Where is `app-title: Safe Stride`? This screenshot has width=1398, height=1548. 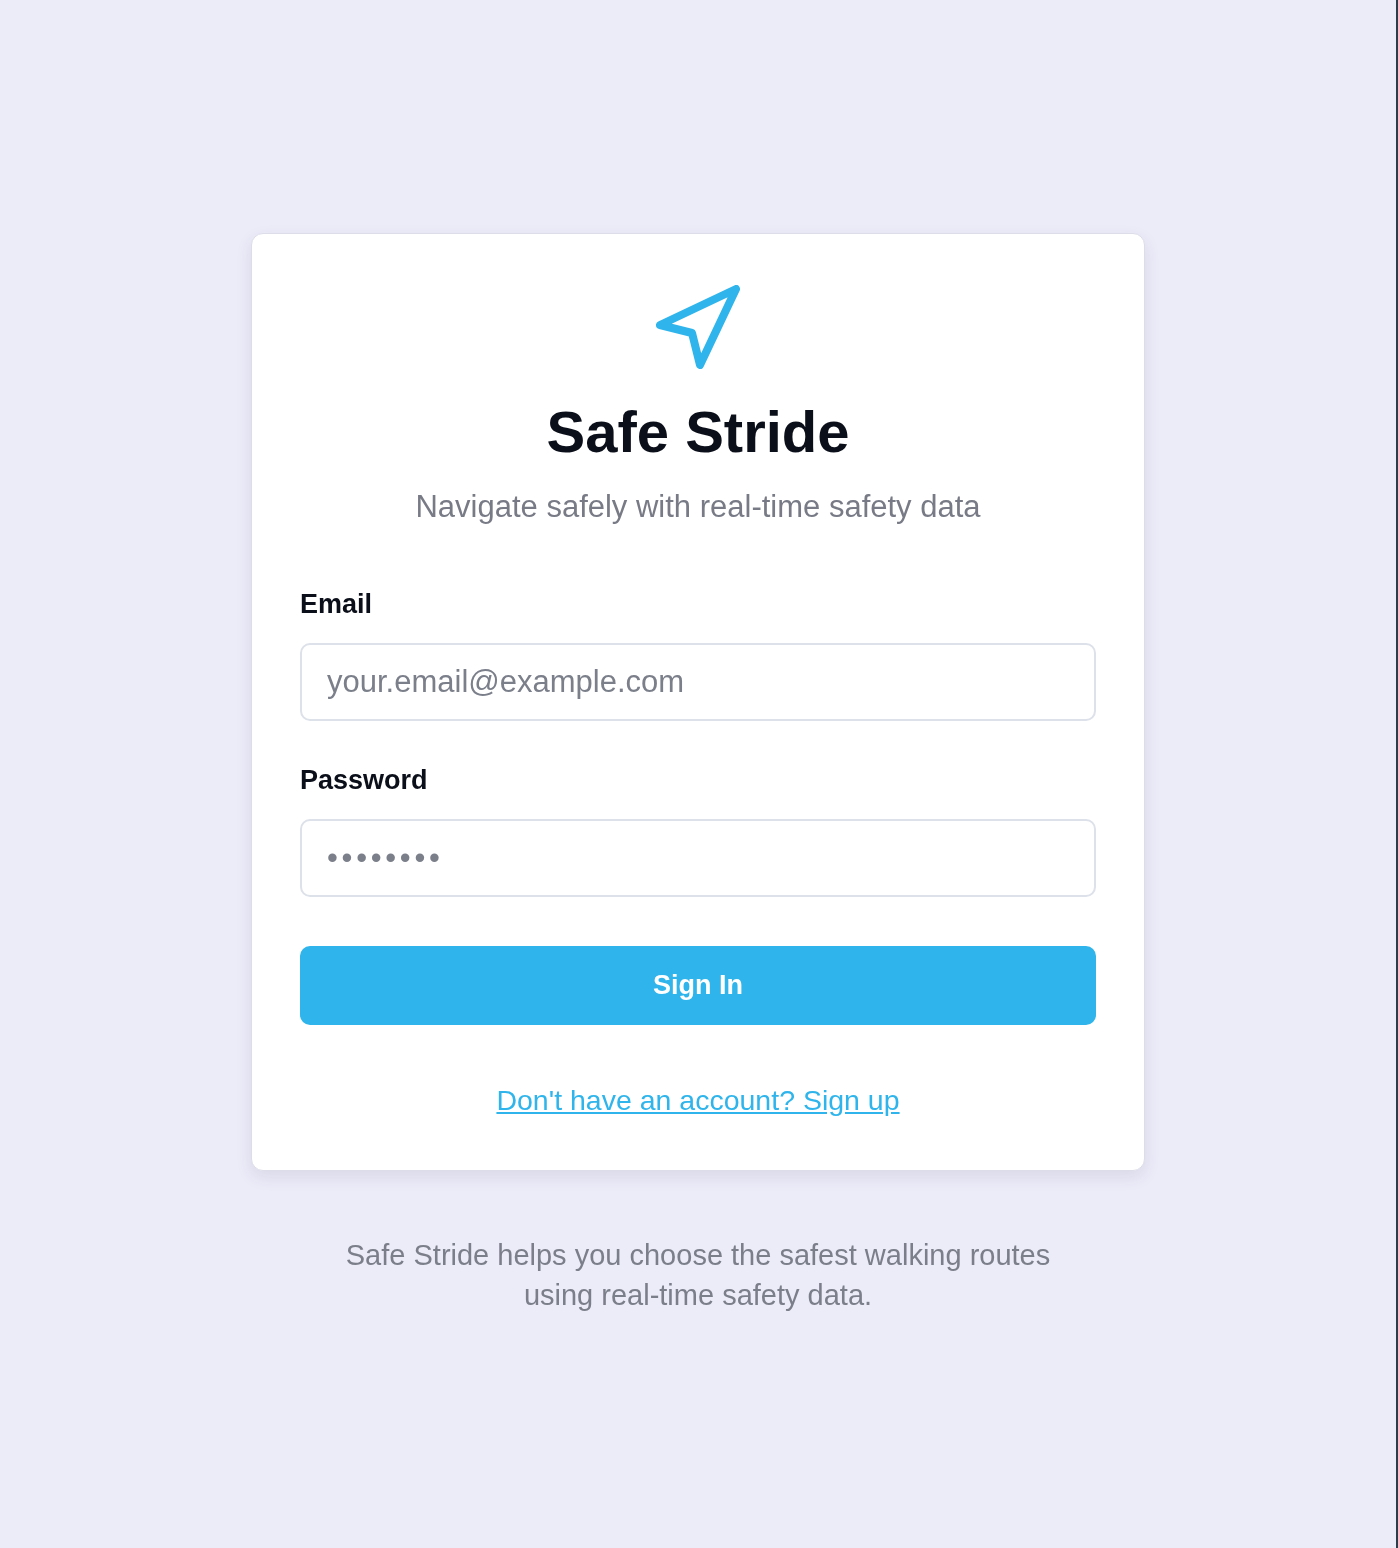 app-title: Safe Stride is located at coordinates (698, 432).